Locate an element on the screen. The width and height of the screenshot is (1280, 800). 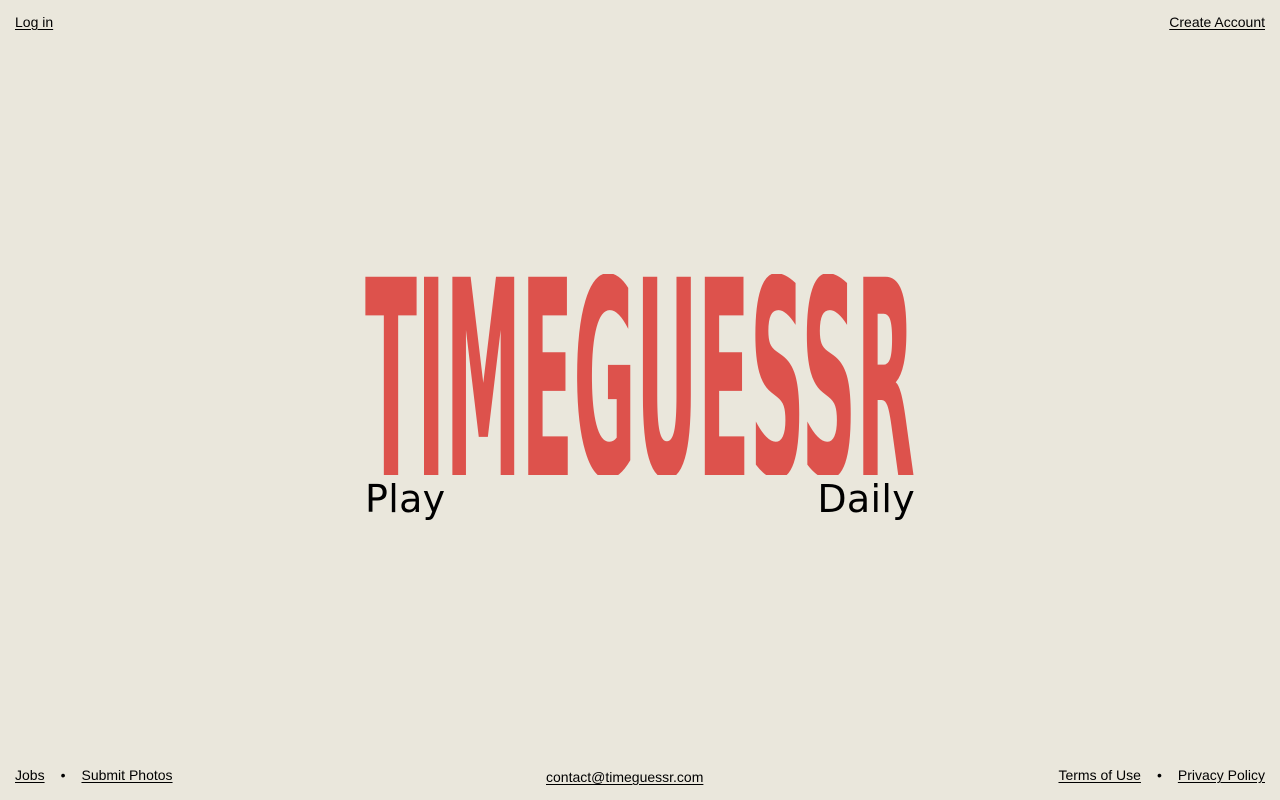
hero: TIMEGUESSR Play Daily is located at coordinates (640, 399).